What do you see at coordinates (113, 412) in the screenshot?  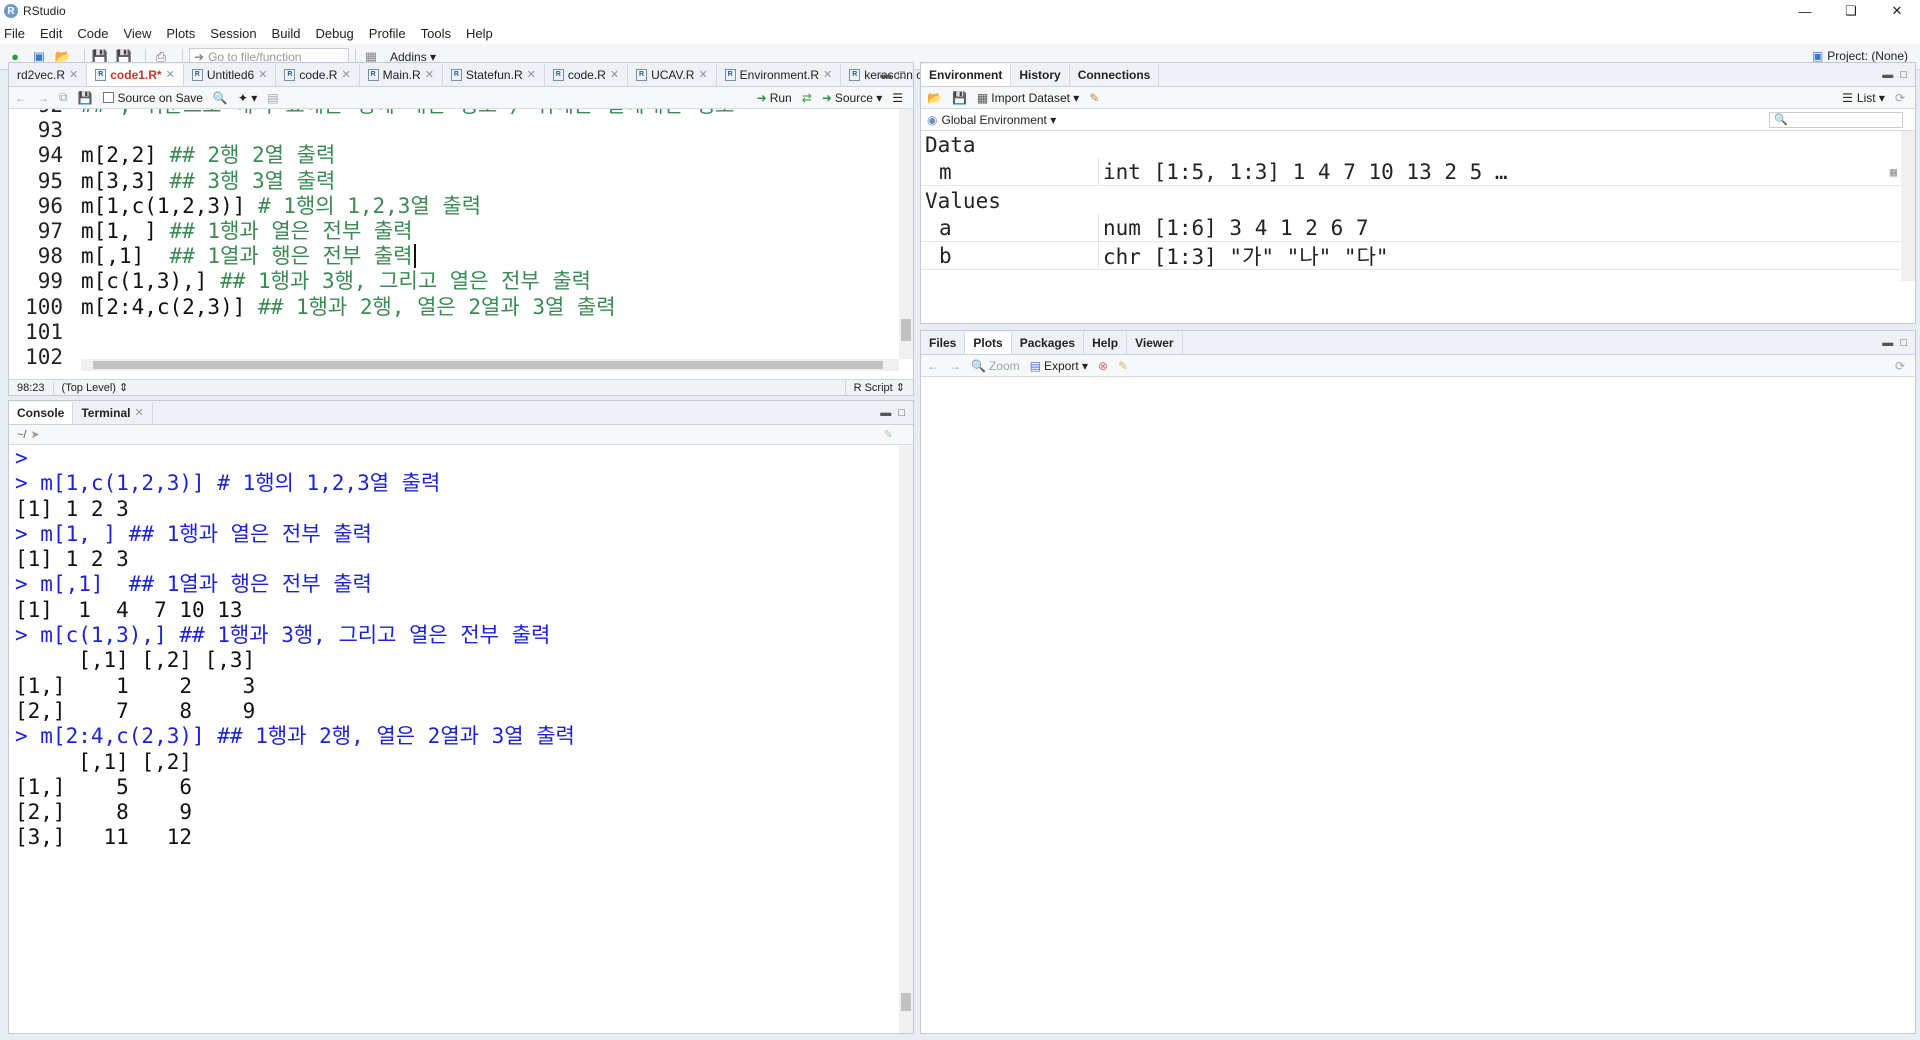 I see `tab-terminal: Terminal ✕` at bounding box center [113, 412].